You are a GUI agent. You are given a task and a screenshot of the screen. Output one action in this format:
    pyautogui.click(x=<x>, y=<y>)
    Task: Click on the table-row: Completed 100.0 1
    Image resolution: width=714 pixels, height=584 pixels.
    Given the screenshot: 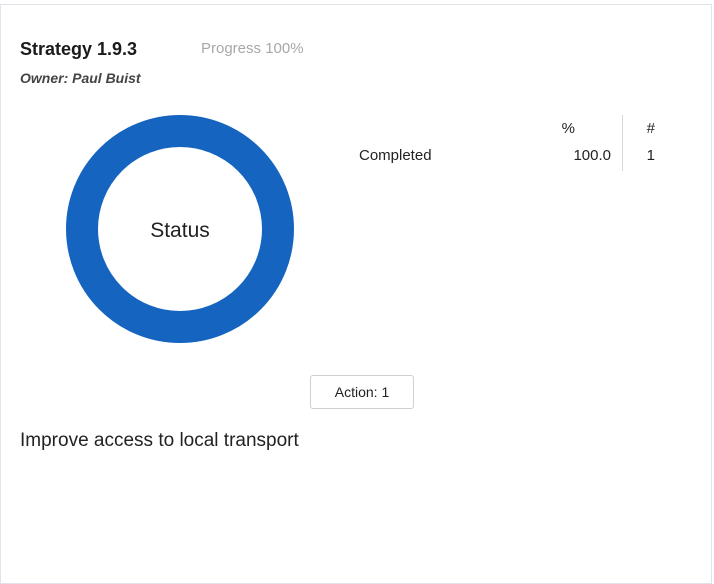 What is the action you would take?
    pyautogui.click(x=512, y=157)
    